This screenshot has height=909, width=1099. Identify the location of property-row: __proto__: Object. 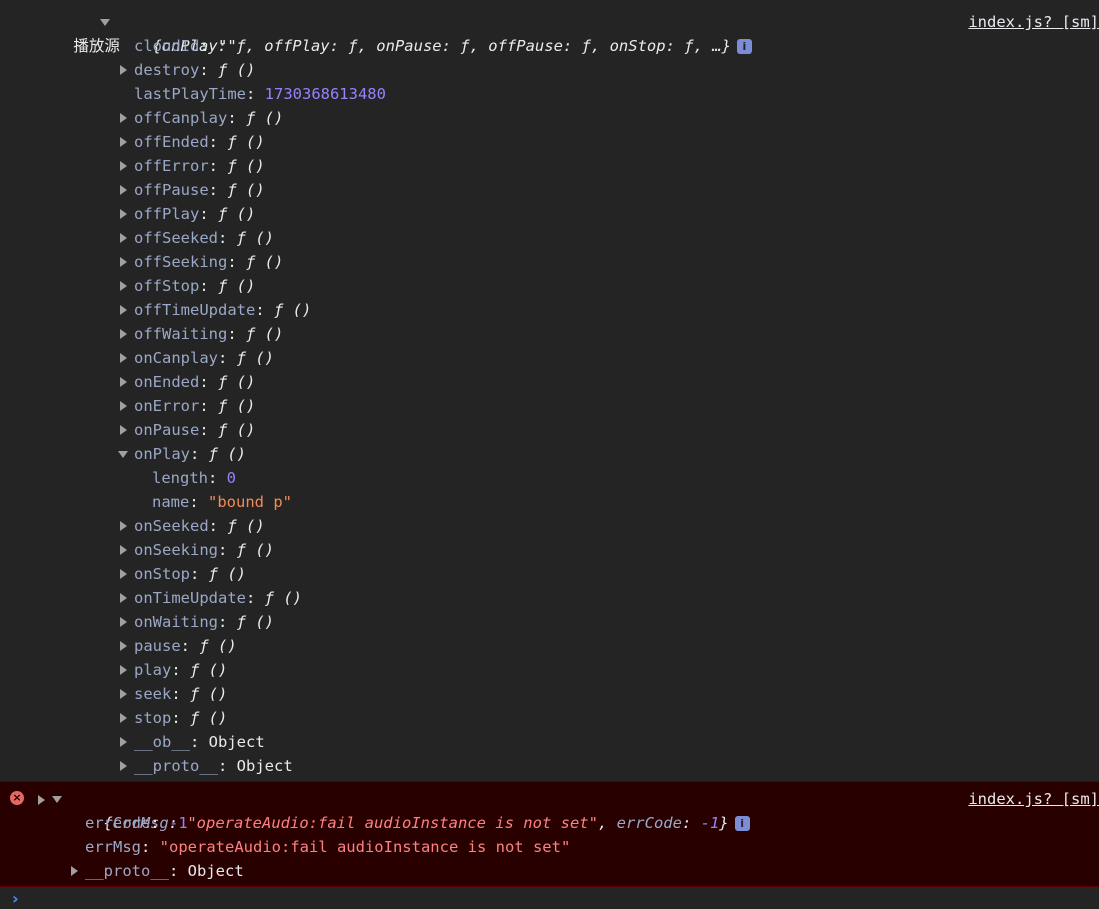
(213, 766).